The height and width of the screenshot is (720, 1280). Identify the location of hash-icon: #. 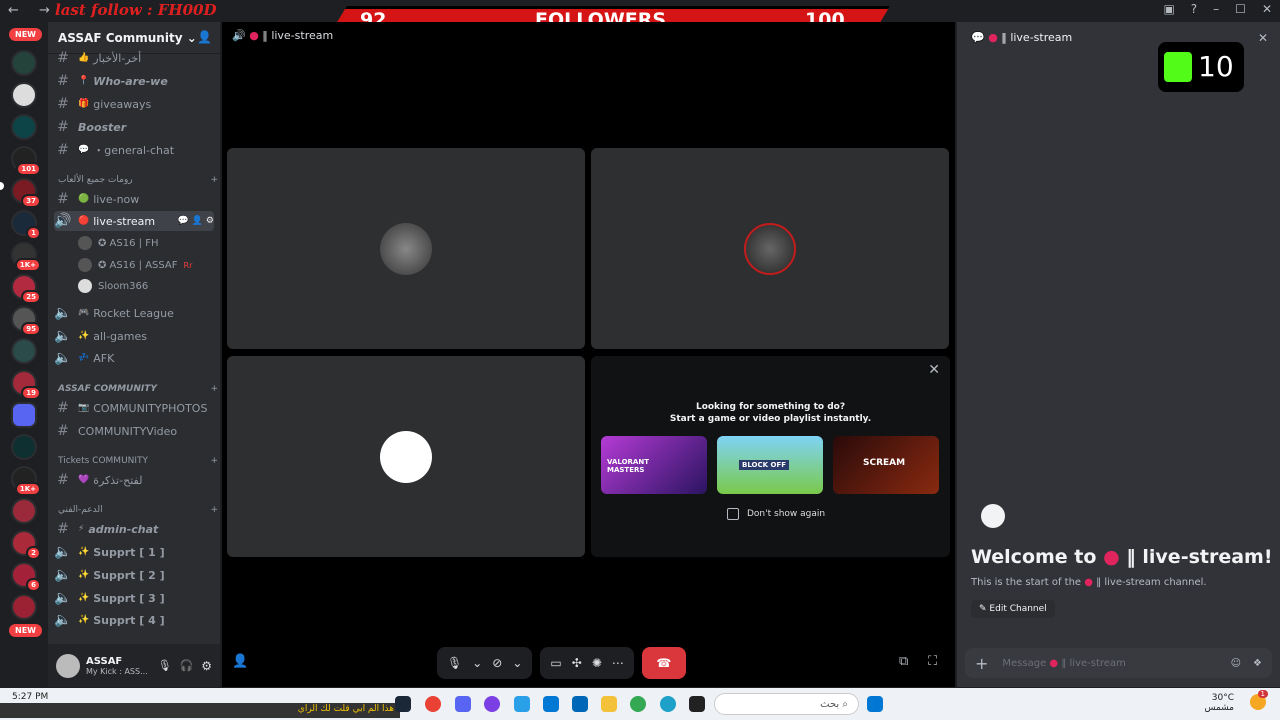
(63, 199).